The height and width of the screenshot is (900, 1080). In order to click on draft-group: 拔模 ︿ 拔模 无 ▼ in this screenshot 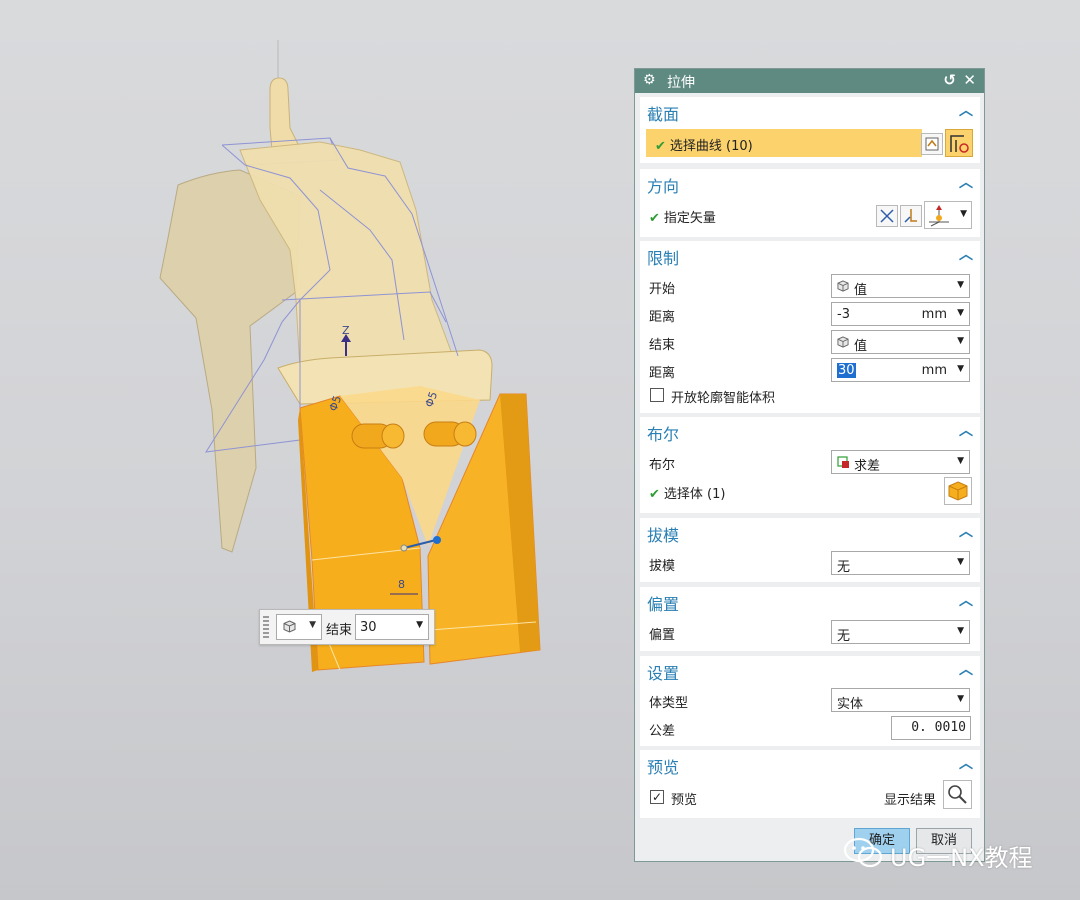, I will do `click(810, 550)`.